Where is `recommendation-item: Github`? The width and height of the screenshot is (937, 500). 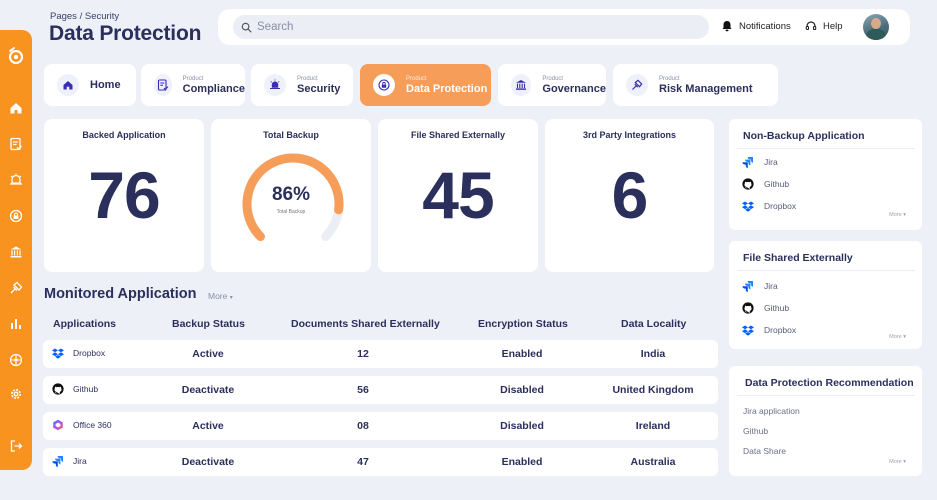 recommendation-item: Github is located at coordinates (755, 431).